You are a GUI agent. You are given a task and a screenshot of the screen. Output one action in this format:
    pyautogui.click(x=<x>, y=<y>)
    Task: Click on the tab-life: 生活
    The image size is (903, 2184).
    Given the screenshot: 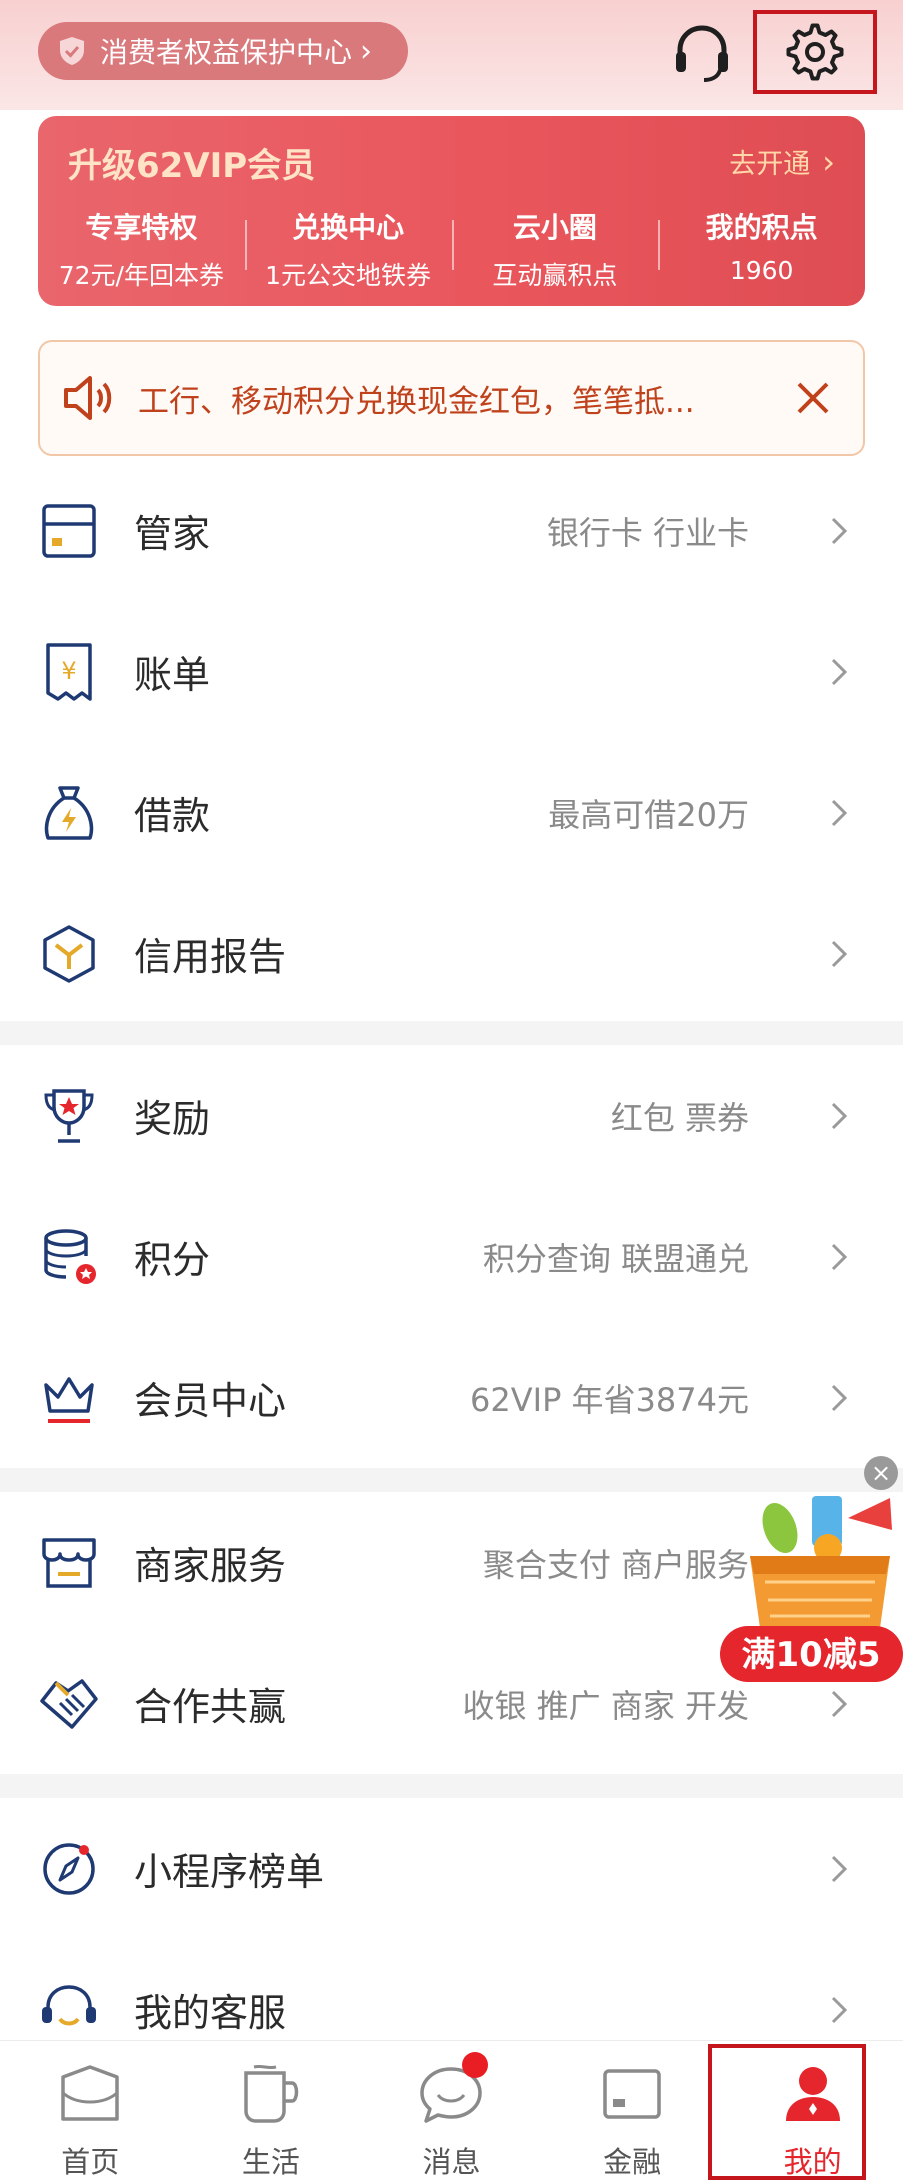 What is the action you would take?
    pyautogui.click(x=271, y=2112)
    